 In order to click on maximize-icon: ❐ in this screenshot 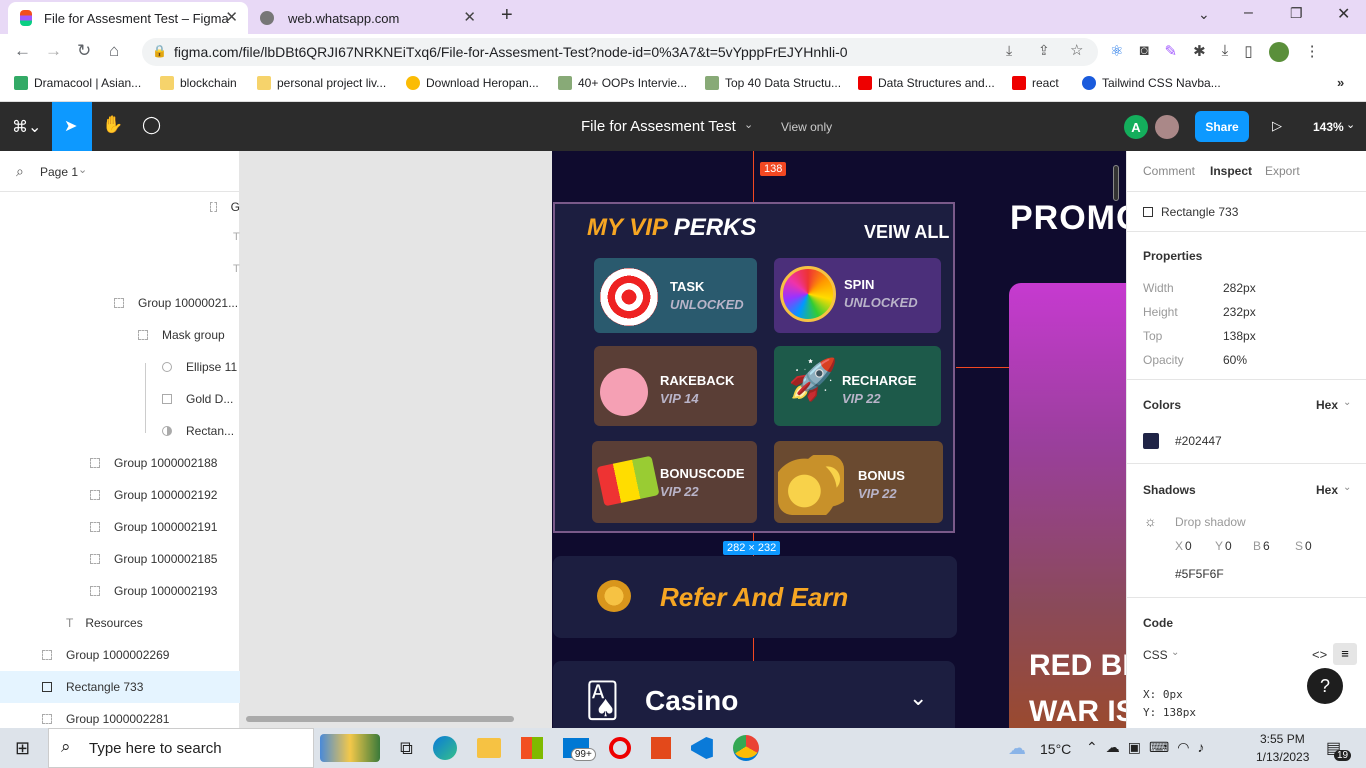, I will do `click(1296, 13)`.